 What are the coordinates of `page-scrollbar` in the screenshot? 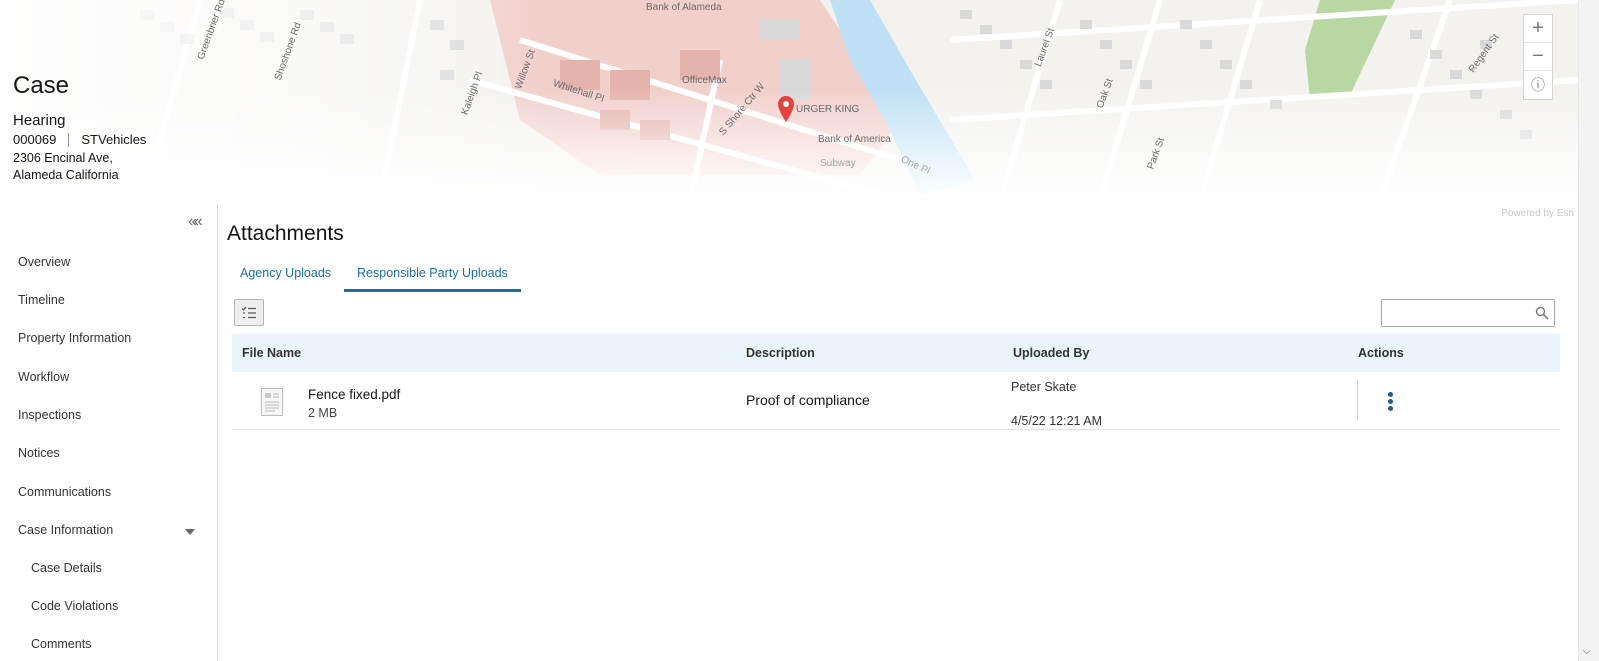 It's located at (1588, 330).